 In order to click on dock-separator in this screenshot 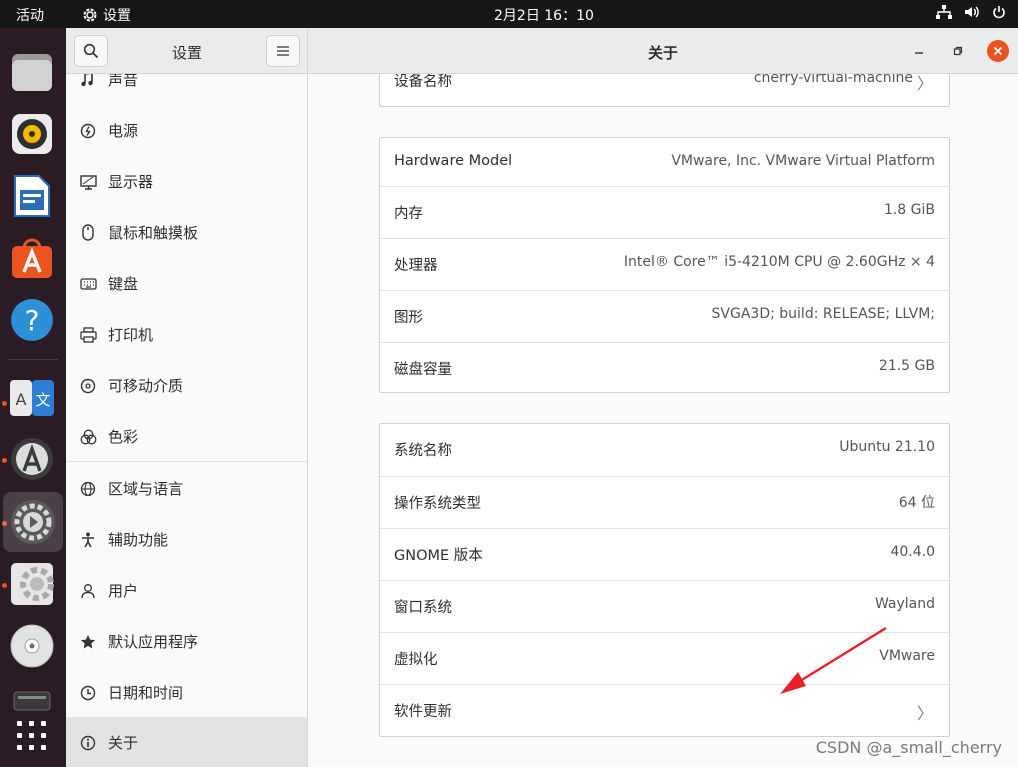, I will do `click(33, 359)`.